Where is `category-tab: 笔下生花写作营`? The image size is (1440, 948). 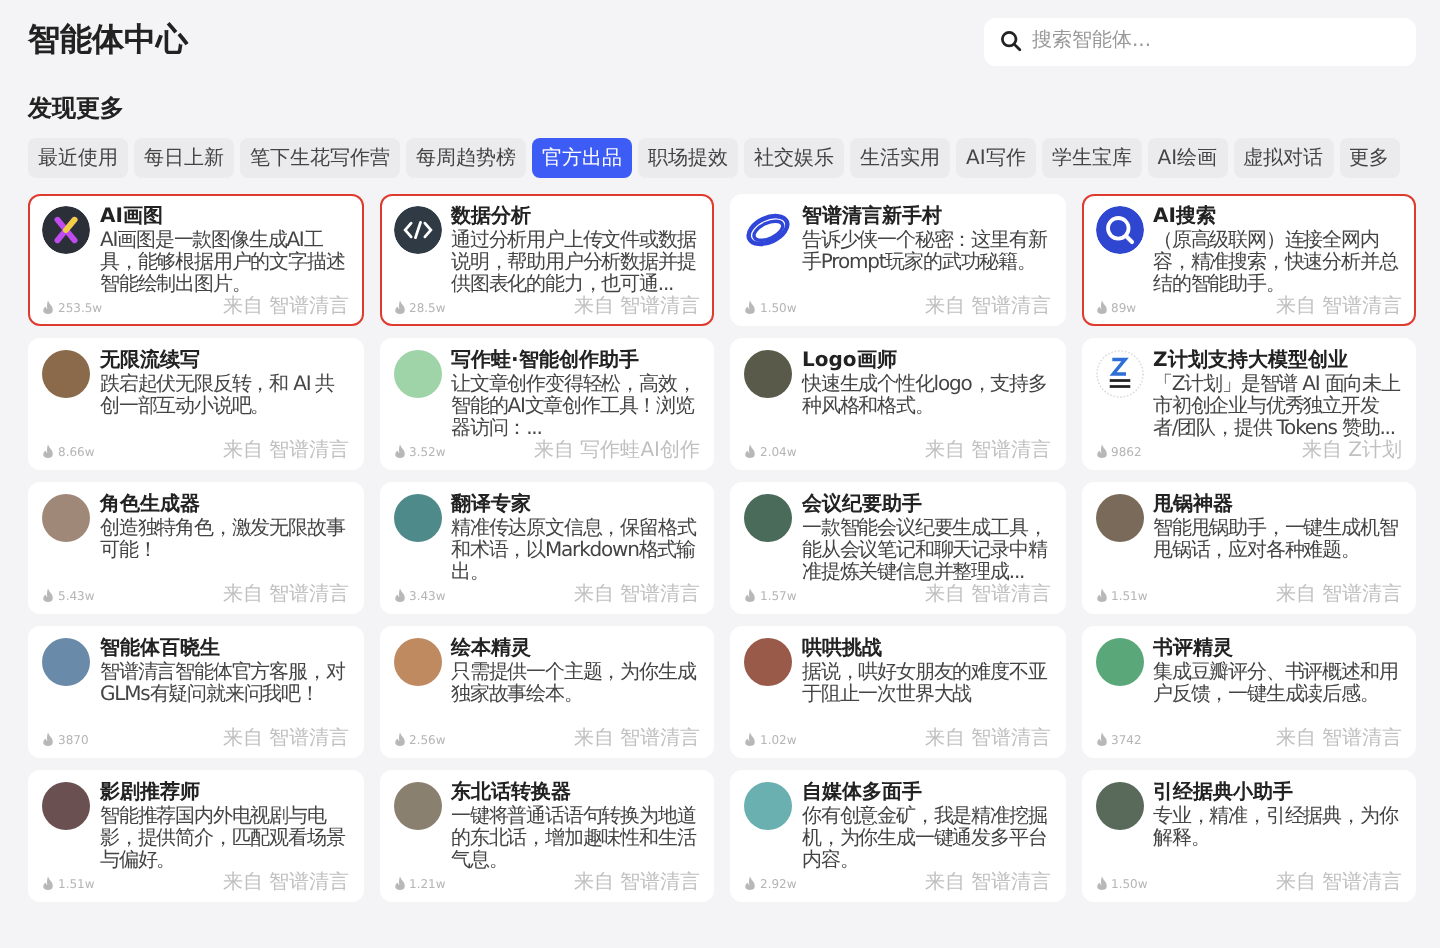
category-tab: 笔下生花写作营 is located at coordinates (320, 158).